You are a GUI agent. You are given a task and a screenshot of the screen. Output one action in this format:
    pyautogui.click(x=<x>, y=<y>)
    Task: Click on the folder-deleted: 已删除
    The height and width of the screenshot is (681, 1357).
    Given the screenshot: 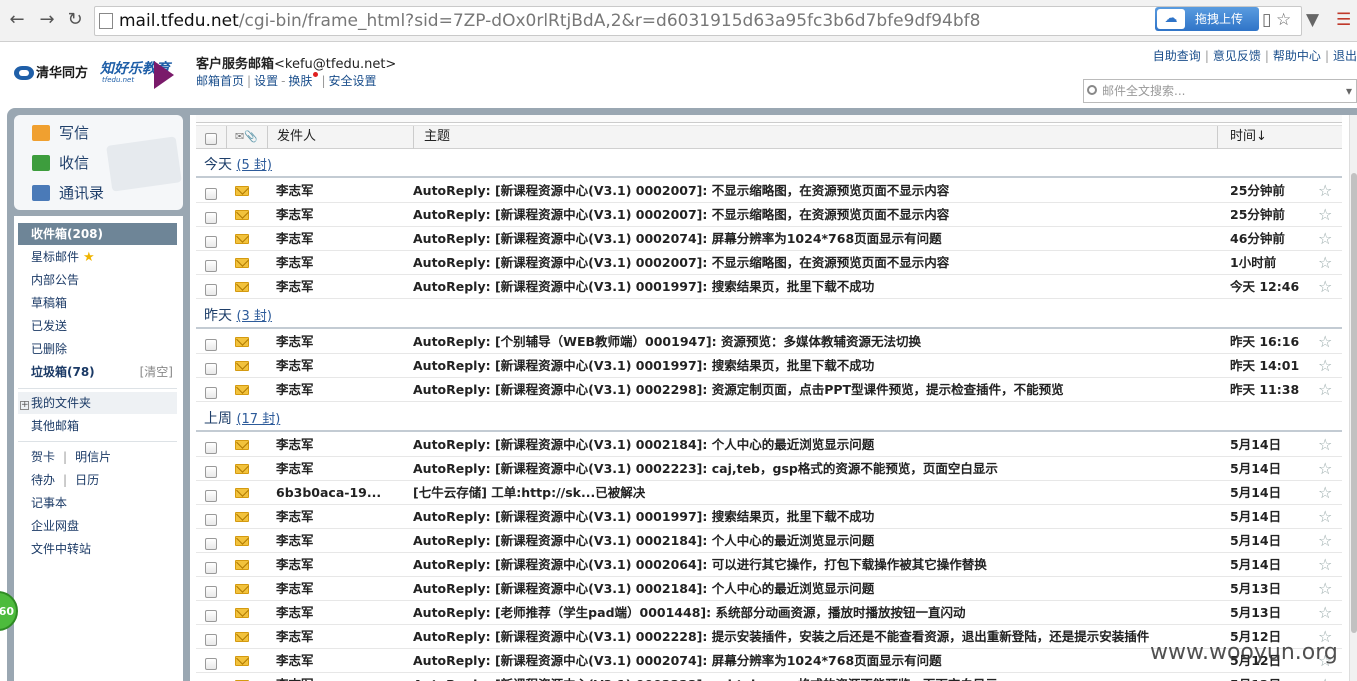 What is the action you would take?
    pyautogui.click(x=97, y=349)
    